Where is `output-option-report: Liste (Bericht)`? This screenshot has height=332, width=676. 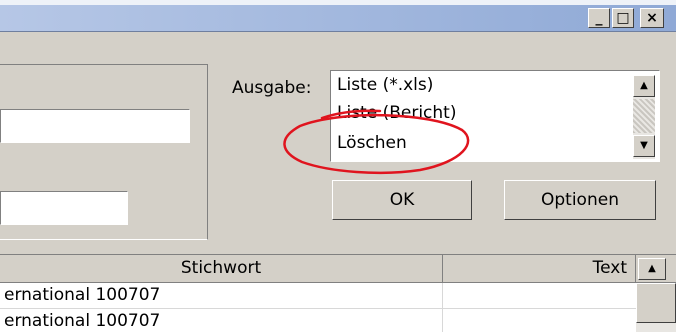
output-option-report: Liste (Bericht) is located at coordinates (396, 113).